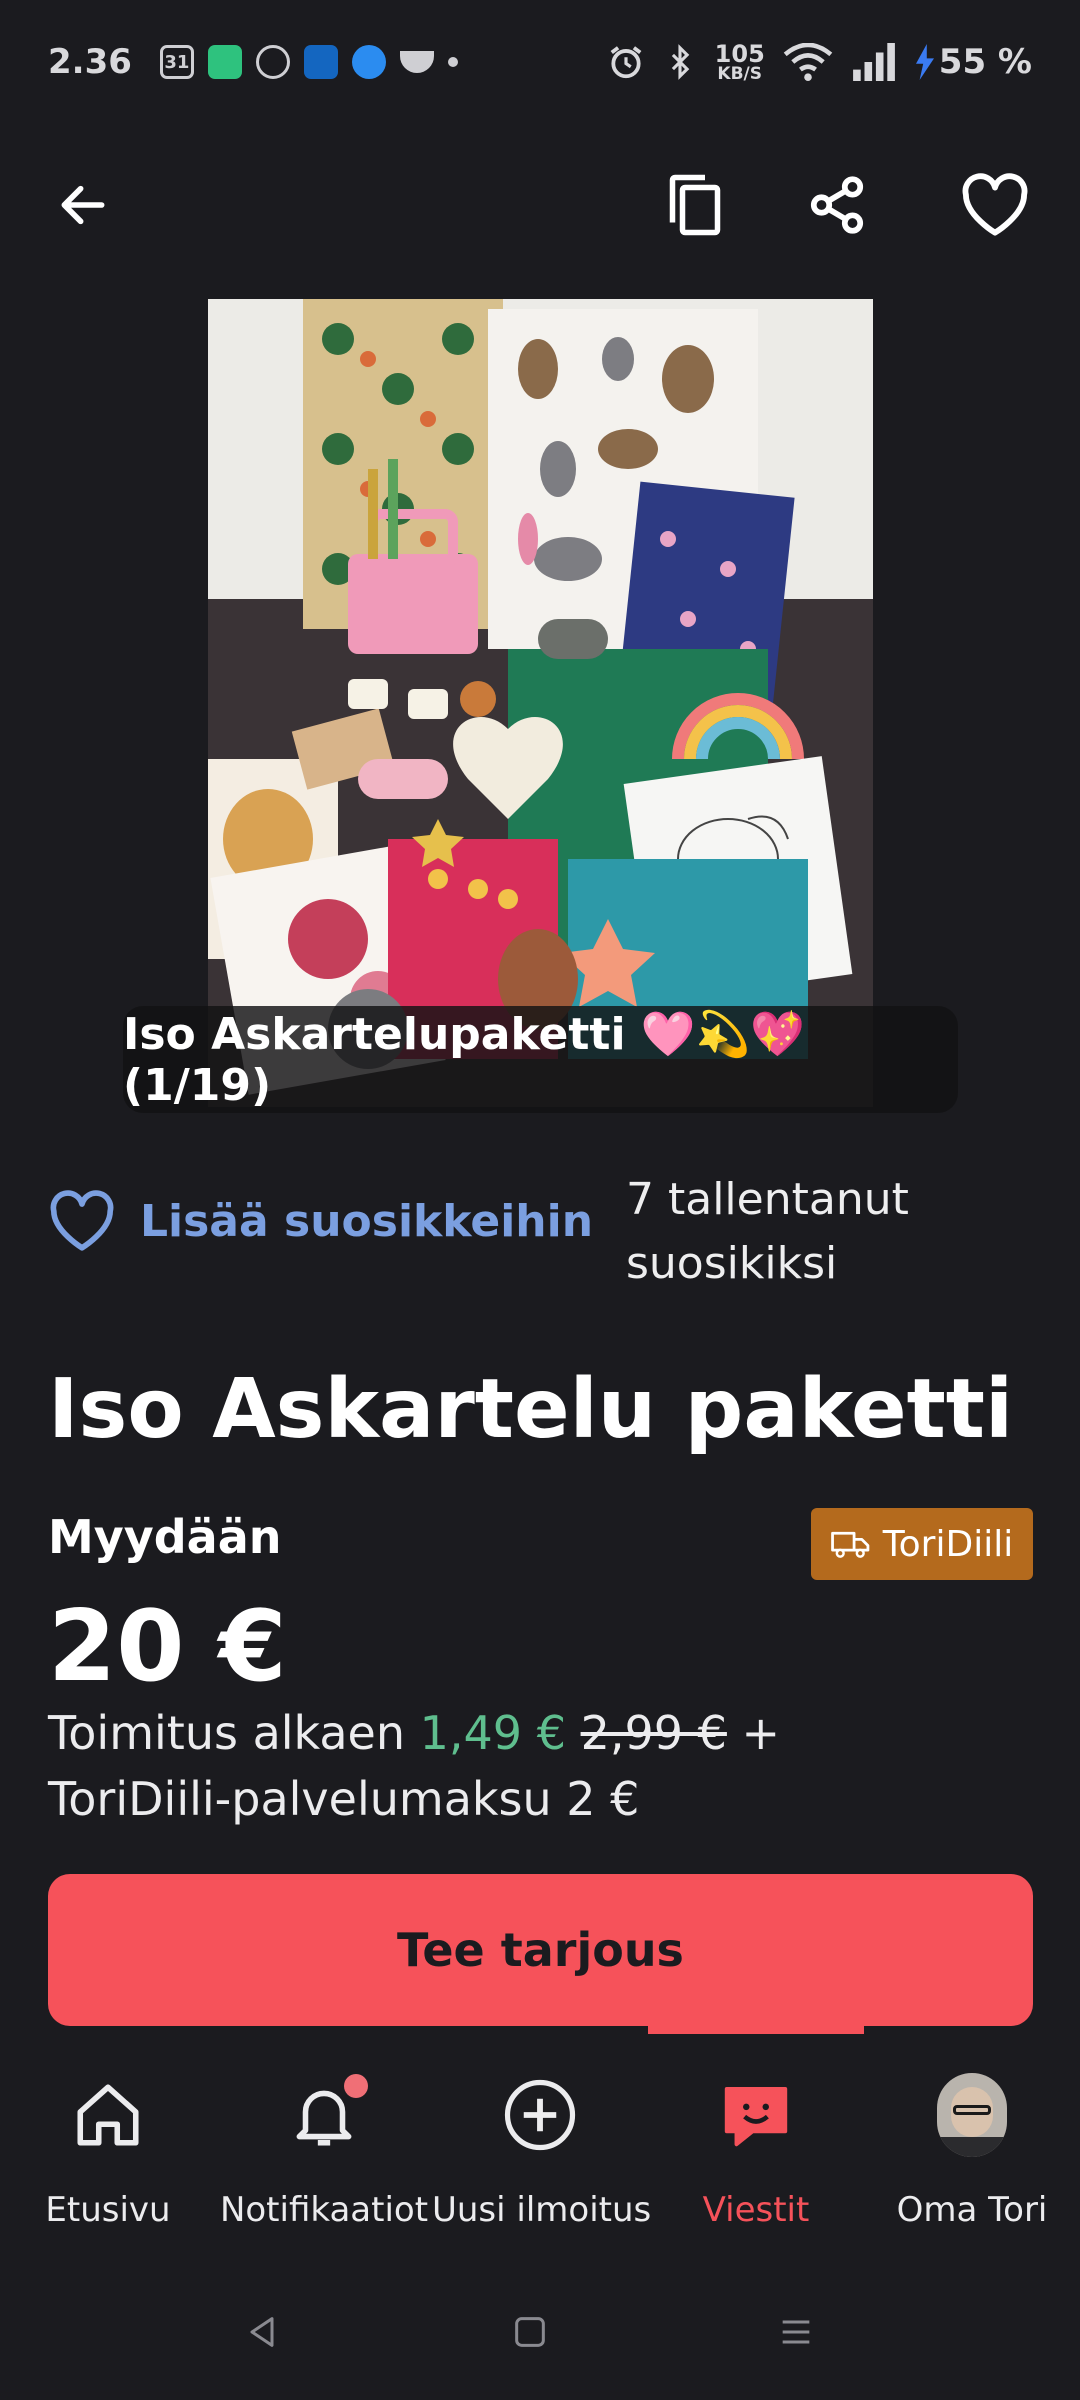 Image resolution: width=1080 pixels, height=2400 pixels. I want to click on calendar-day: 31, so click(177, 62).